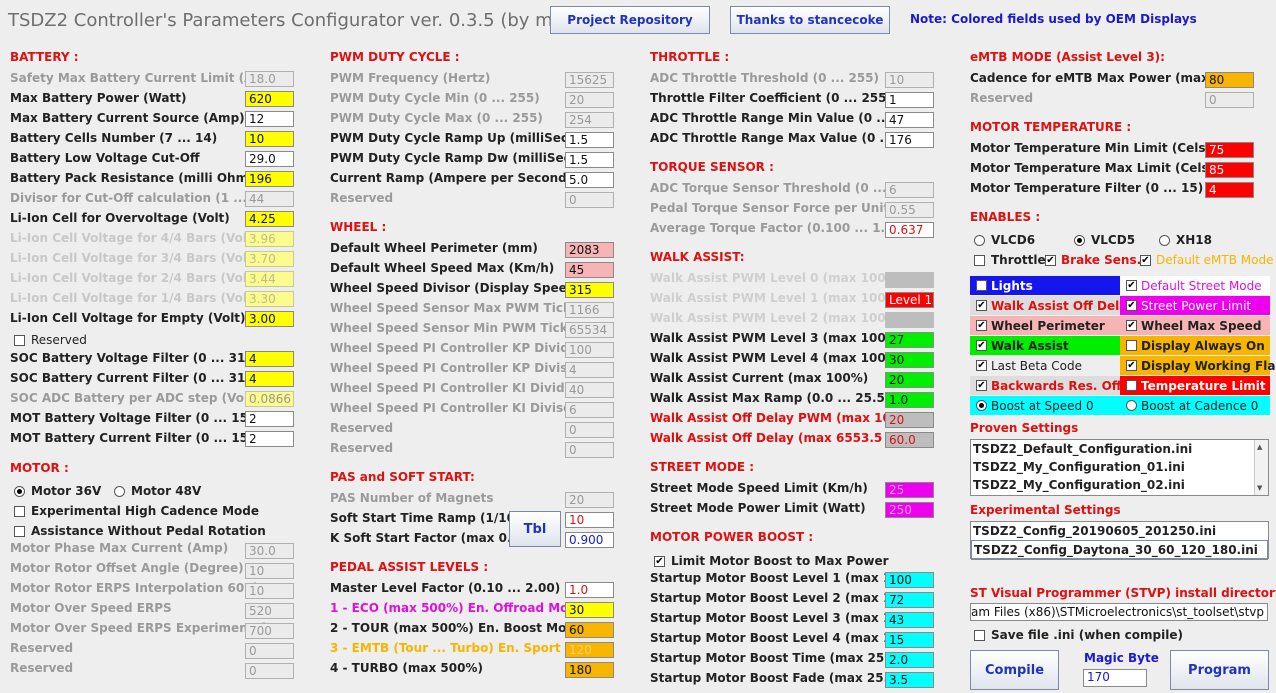 The image size is (1276, 693). I want to click on throttle-enable-checkbox, so click(979, 260).